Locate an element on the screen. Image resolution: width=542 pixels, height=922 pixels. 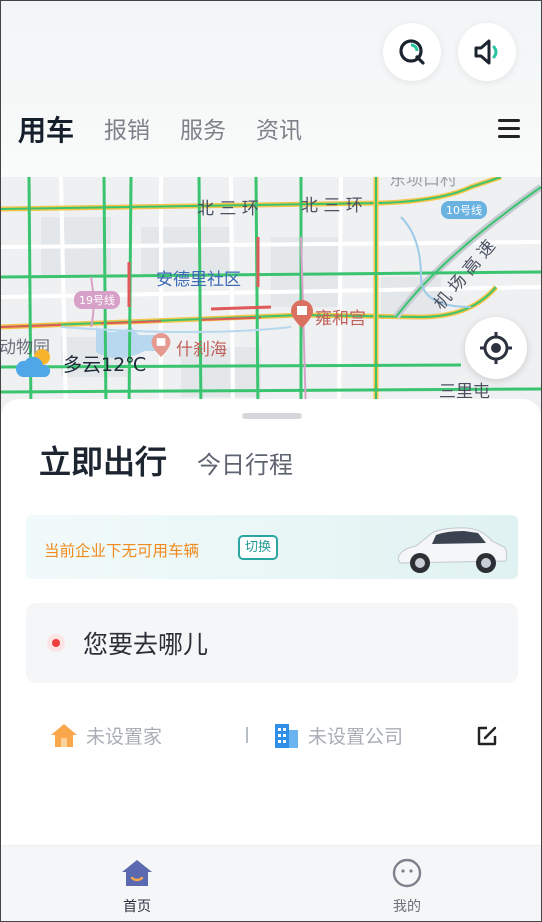
quick-address-row: 未设置家 未设置公司 is located at coordinates (272, 735).